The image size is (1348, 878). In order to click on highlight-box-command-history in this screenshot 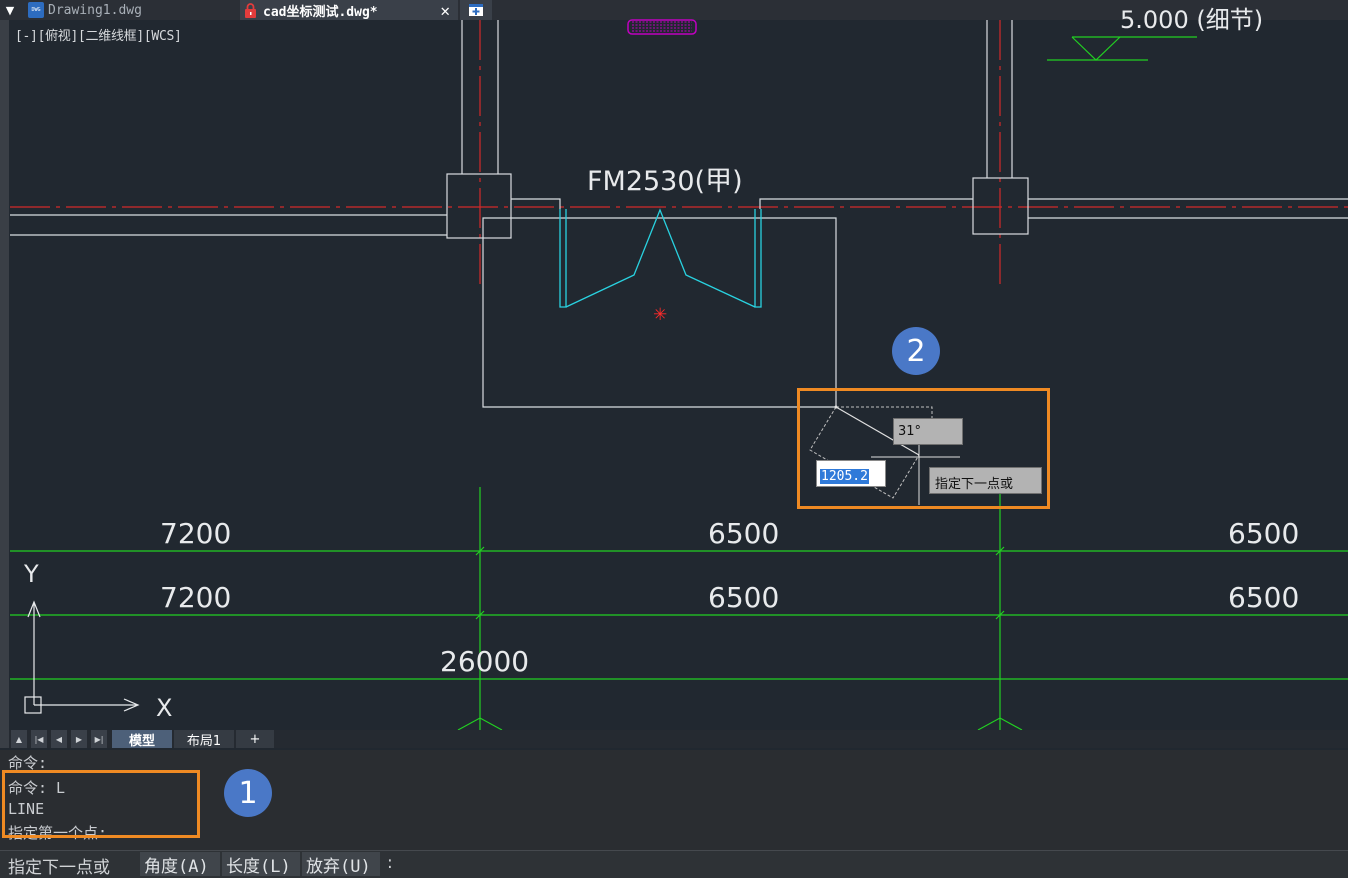, I will do `click(101, 804)`.